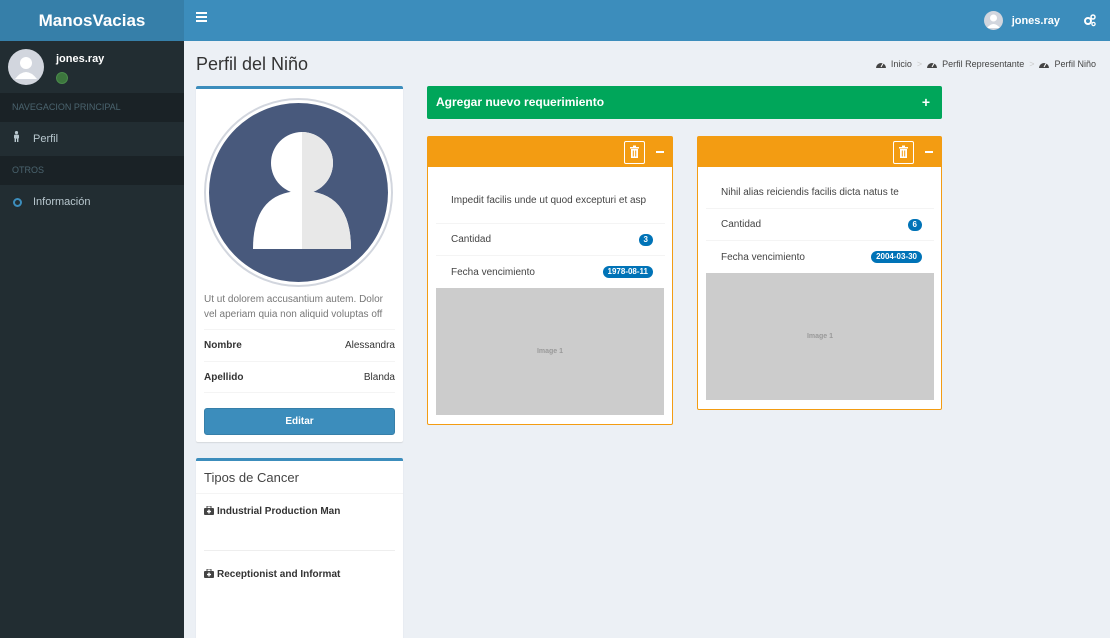 The width and height of the screenshot is (1110, 638). Describe the element at coordinates (896, 257) in the screenshot. I see `expiry-badge: 2004-03-30` at that location.